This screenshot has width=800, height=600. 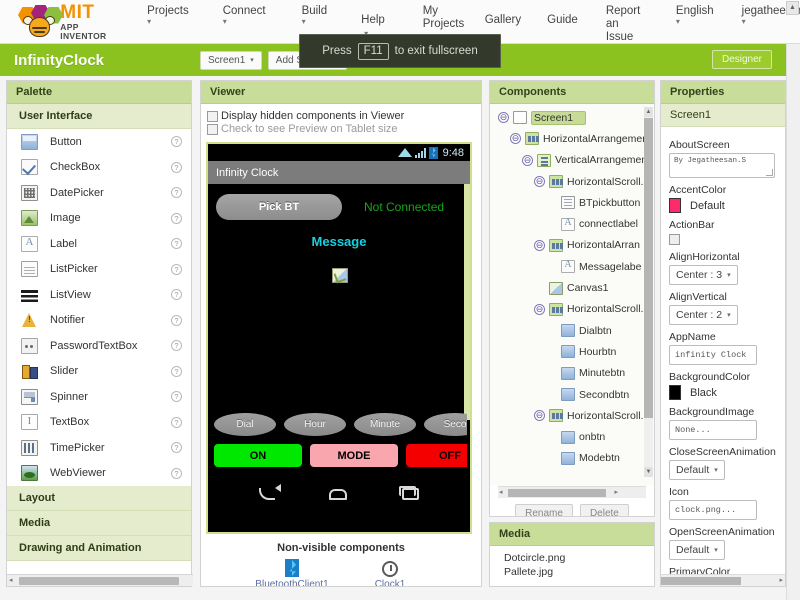 What do you see at coordinates (168, 15) in the screenshot?
I see `nav-item-projects: Projects ▾` at bounding box center [168, 15].